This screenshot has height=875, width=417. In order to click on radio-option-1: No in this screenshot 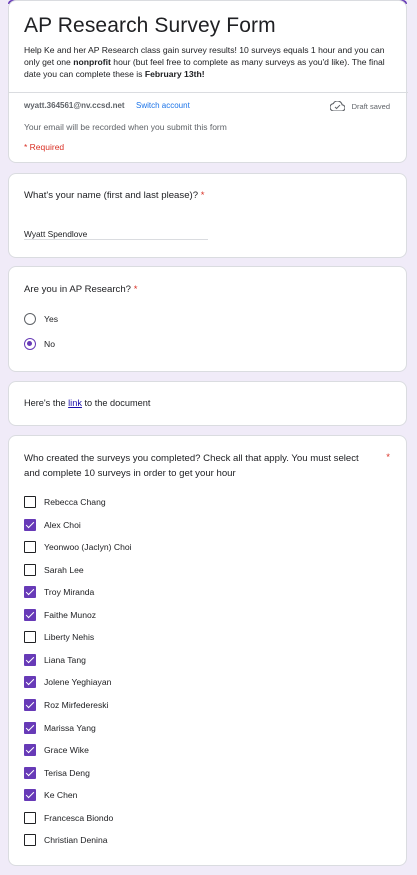, I will do `click(39, 344)`.